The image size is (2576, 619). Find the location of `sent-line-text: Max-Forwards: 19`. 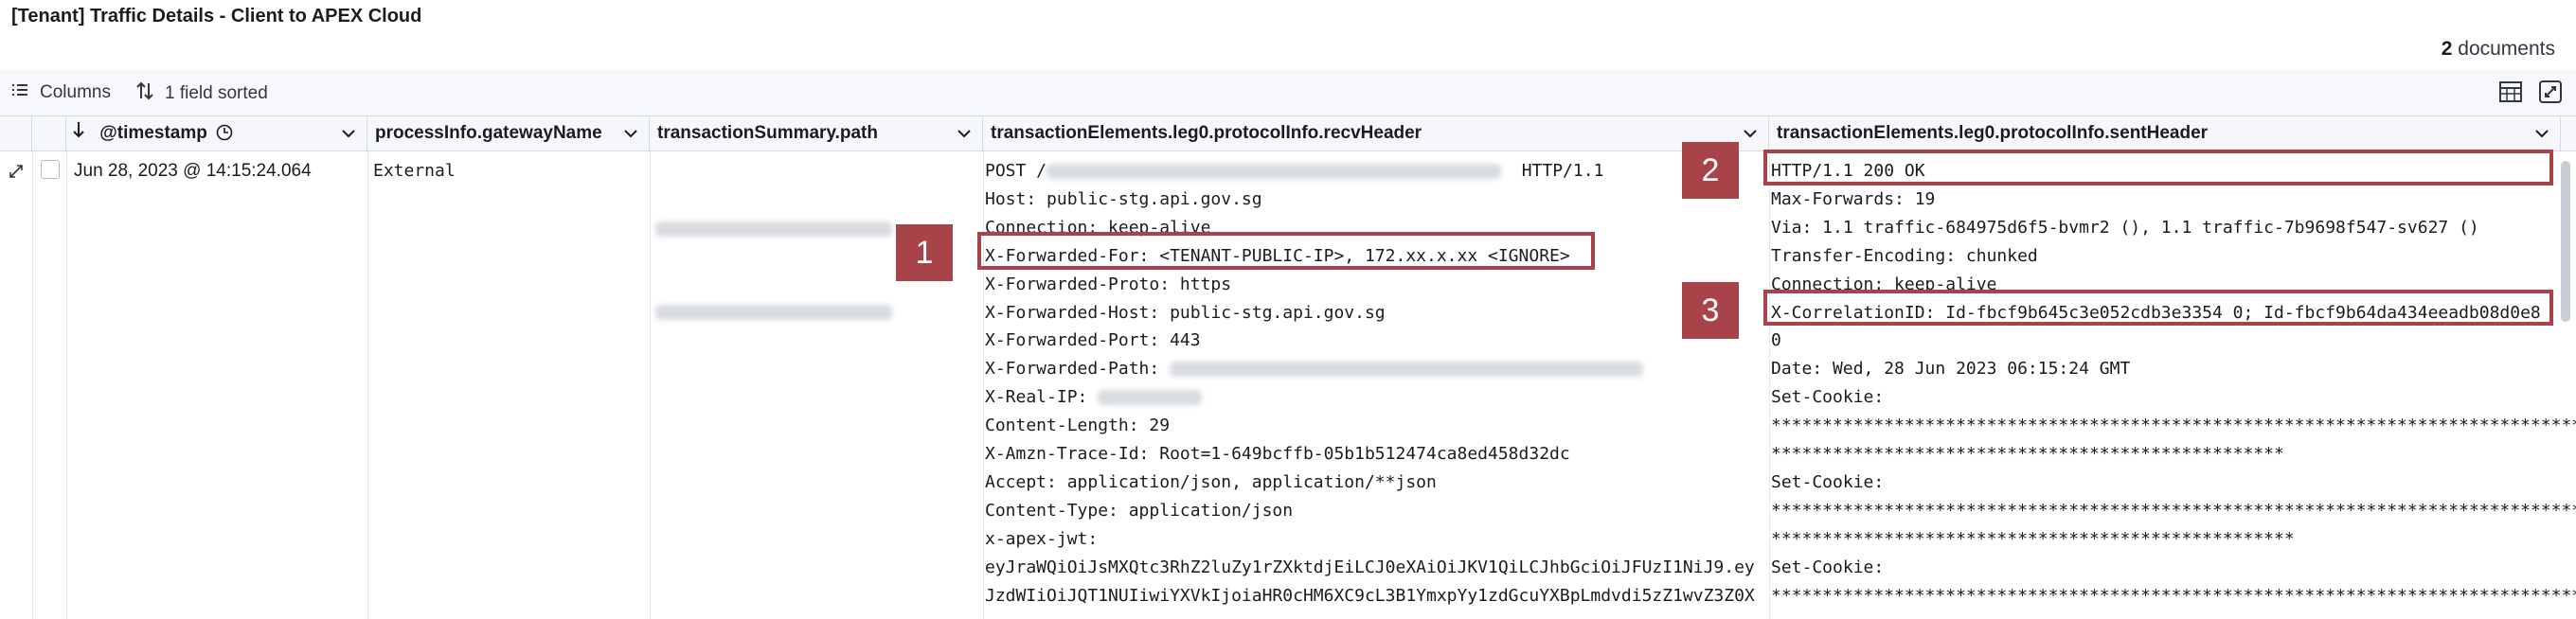

sent-line-text: Max-Forwards: 19 is located at coordinates (1853, 198).